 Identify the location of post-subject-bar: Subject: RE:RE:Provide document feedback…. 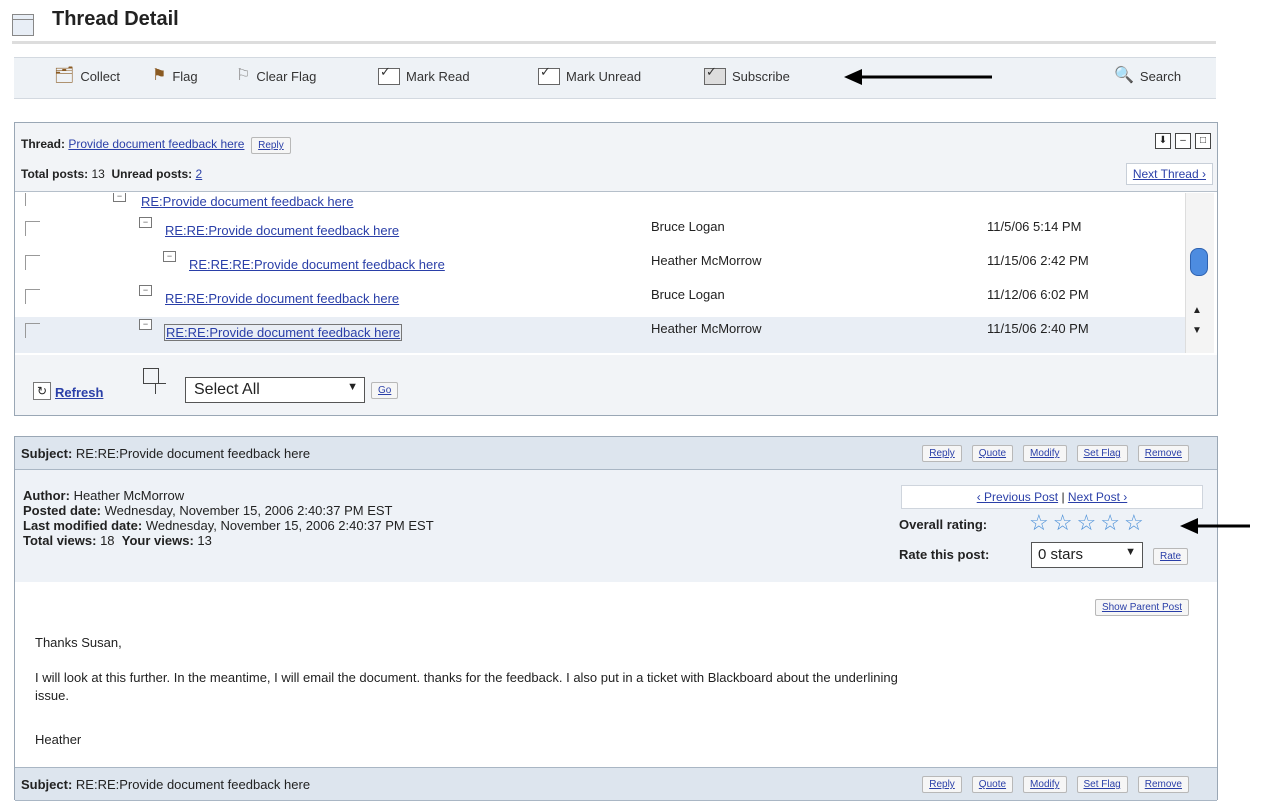
(616, 453).